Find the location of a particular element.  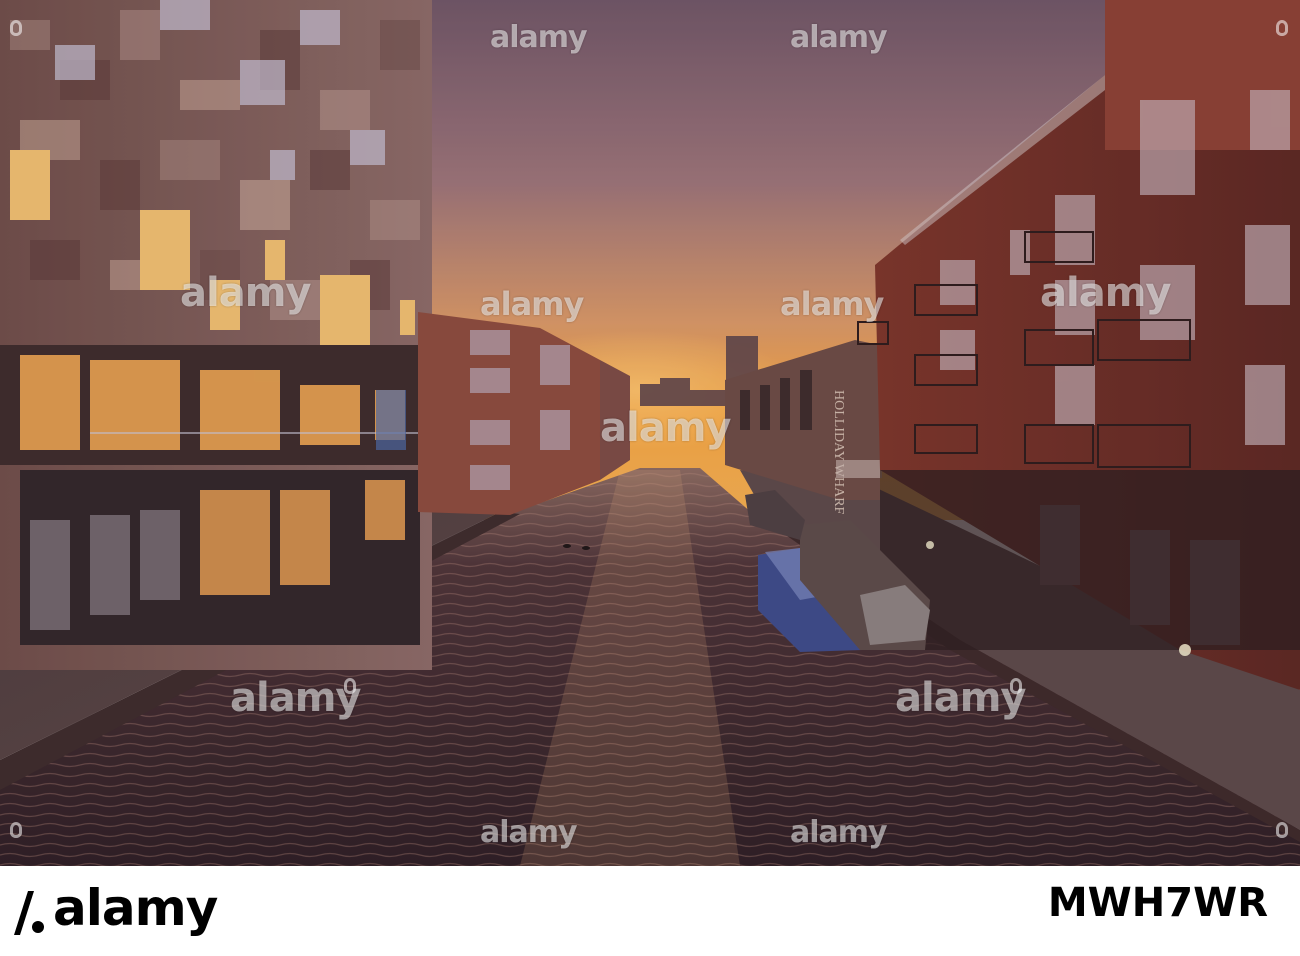

footer-brand: alamy is located at coordinates (135, 908).